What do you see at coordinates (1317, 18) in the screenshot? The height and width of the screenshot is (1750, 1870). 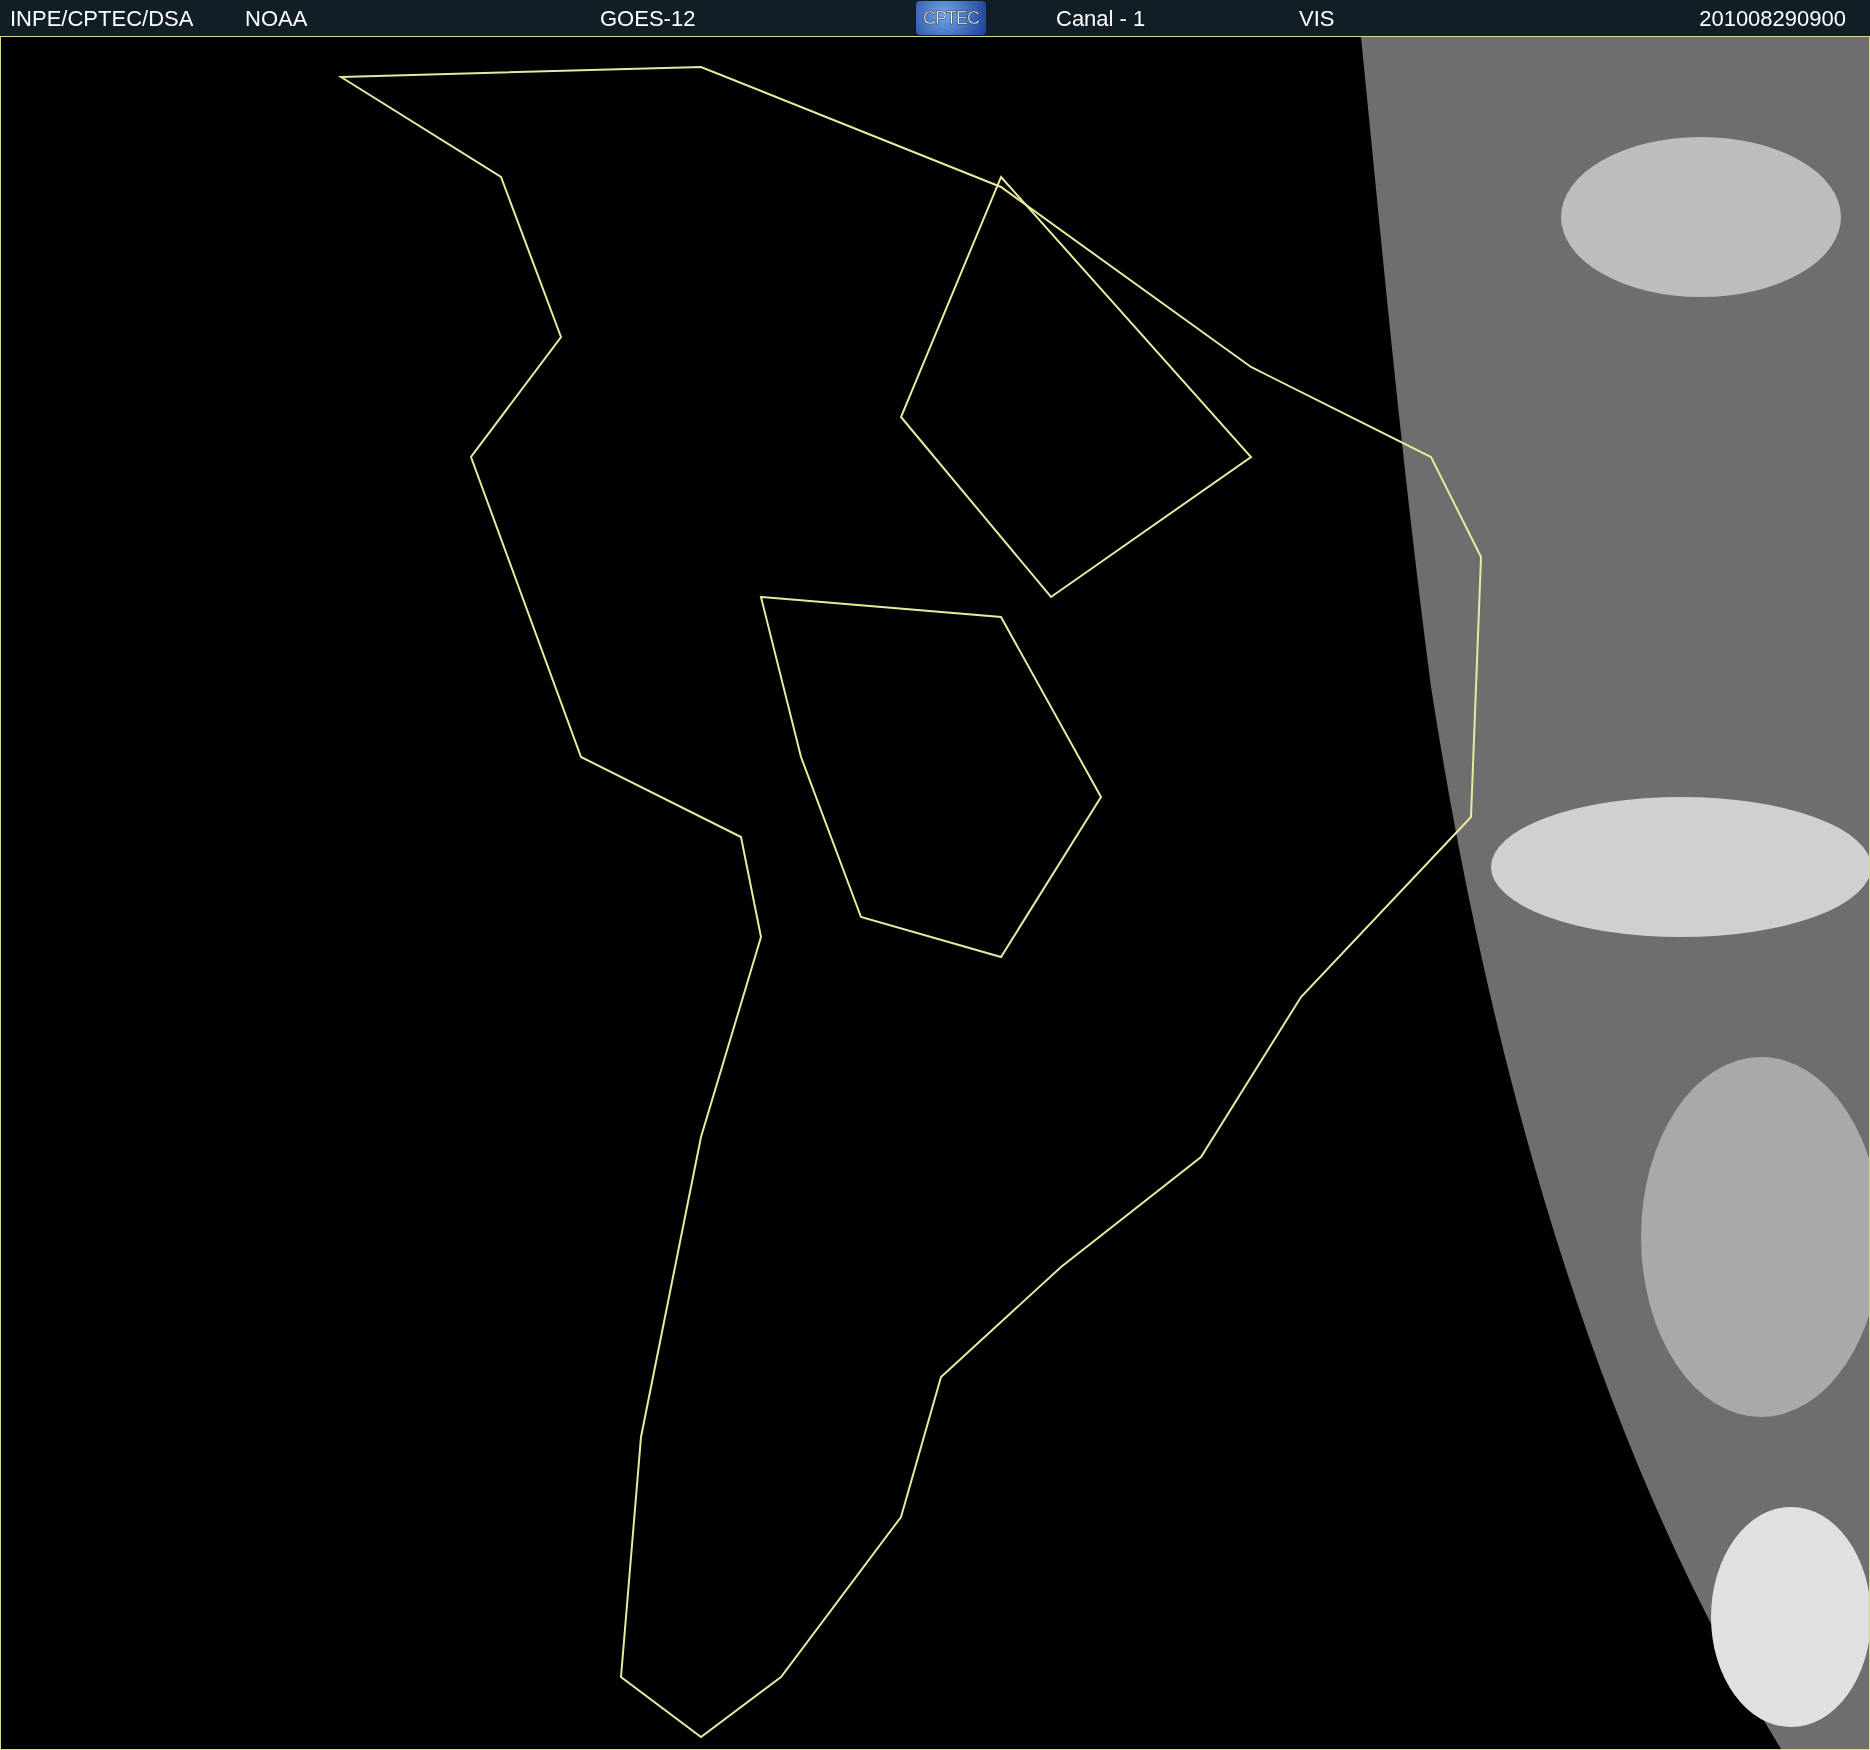 I see `header-label: VIS` at bounding box center [1317, 18].